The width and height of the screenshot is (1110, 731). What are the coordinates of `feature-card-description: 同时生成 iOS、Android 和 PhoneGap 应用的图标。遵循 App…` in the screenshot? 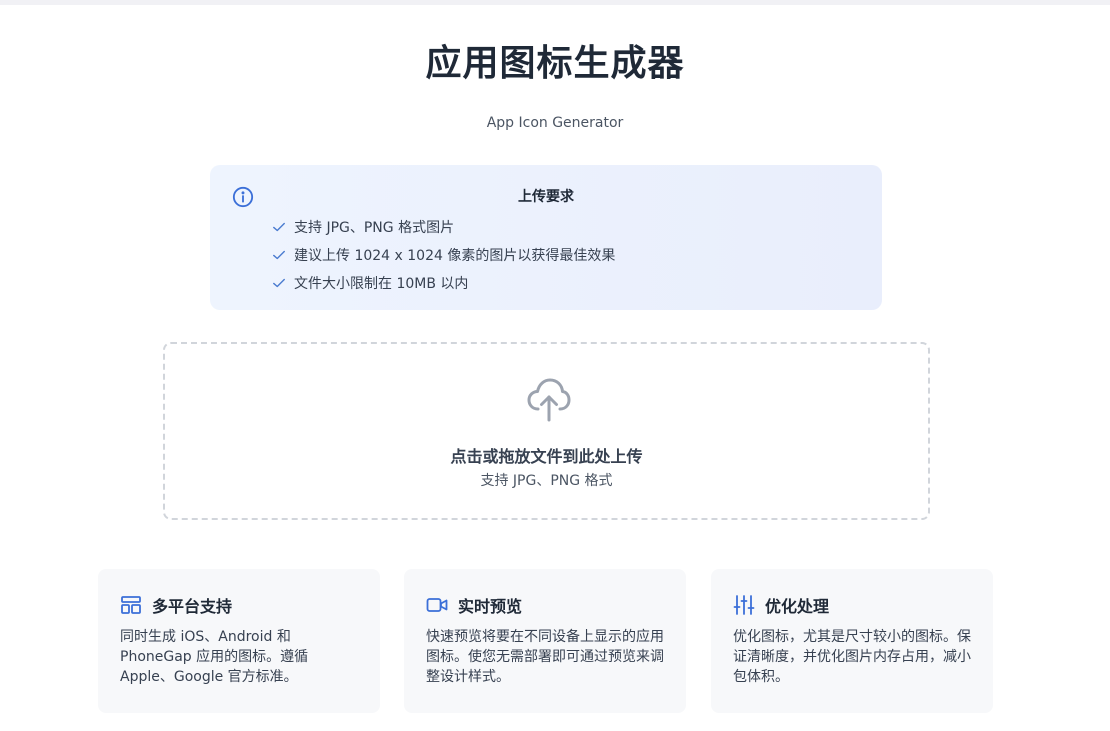 It's located at (214, 657).